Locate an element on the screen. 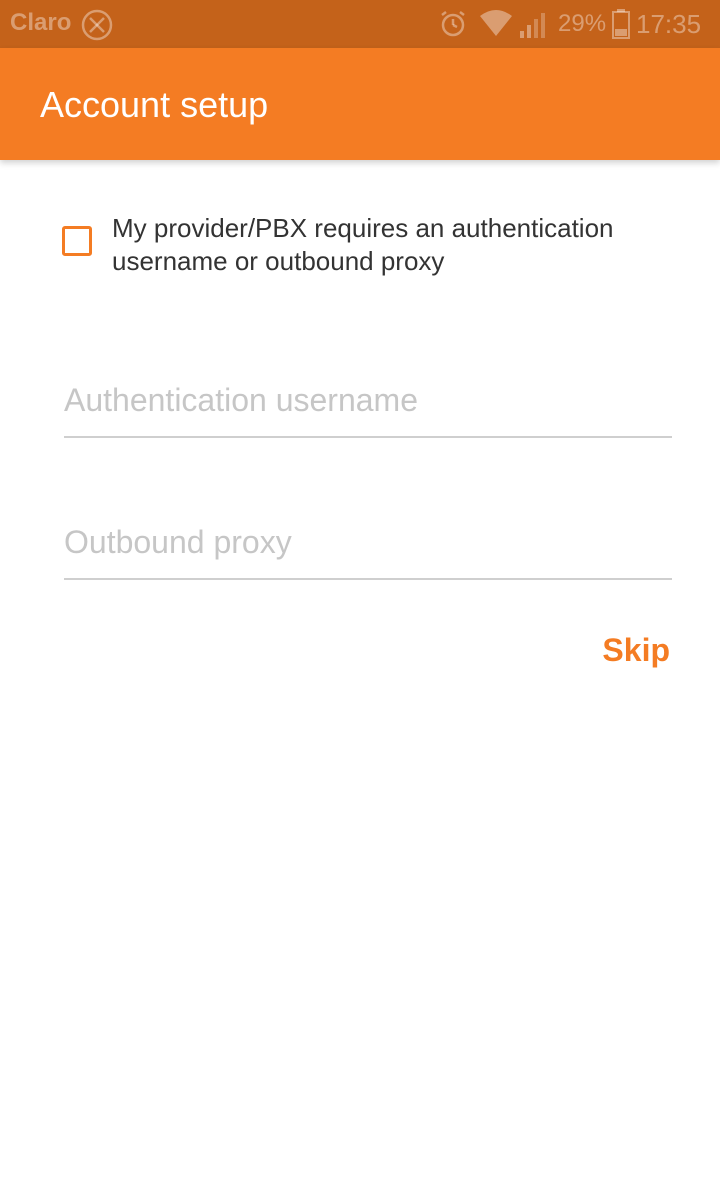 This screenshot has width=720, height=1196. battery-percent: 29% is located at coordinates (582, 23).